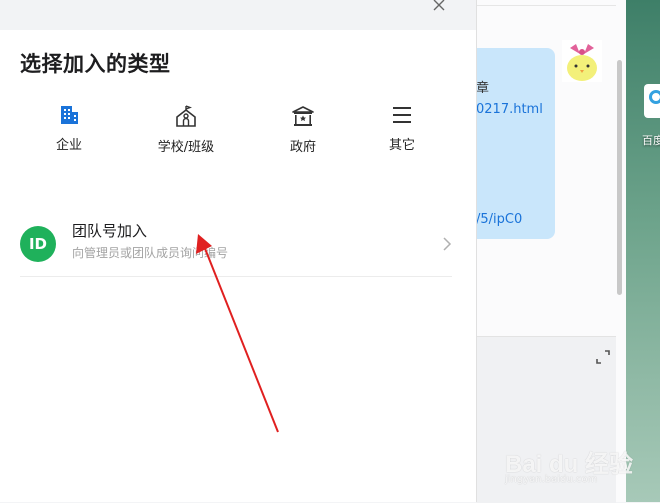 This screenshot has height=503, width=660. What do you see at coordinates (551, 479) in the screenshot?
I see `watermark-url: jingyan.baidu.com` at bounding box center [551, 479].